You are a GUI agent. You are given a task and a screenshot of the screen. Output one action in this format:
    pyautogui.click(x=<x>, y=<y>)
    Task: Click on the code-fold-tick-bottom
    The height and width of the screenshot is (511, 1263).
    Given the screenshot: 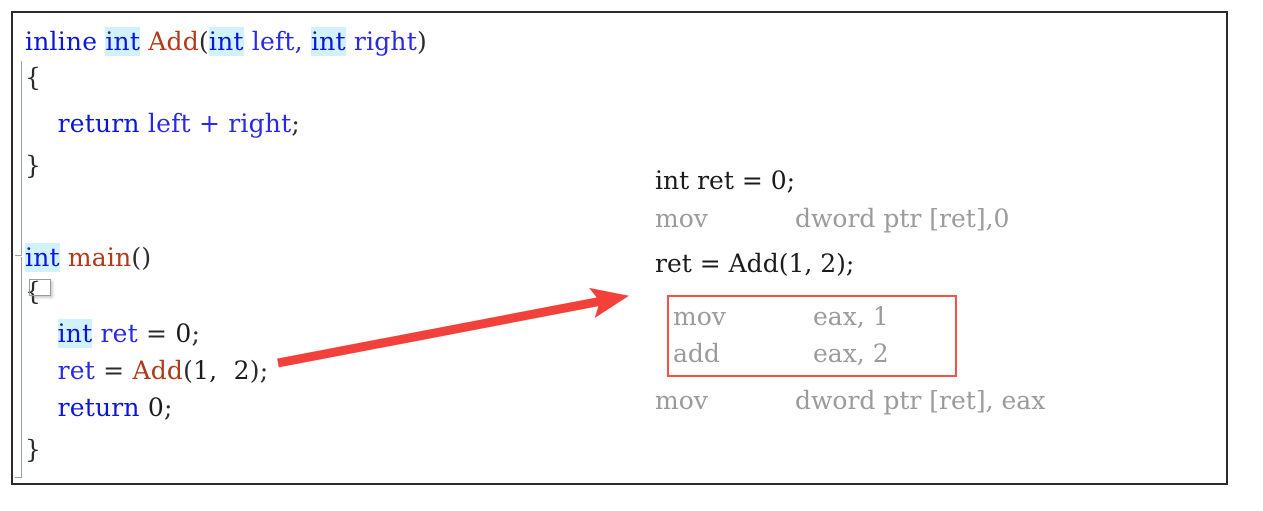 What is the action you would take?
    pyautogui.click(x=18, y=477)
    